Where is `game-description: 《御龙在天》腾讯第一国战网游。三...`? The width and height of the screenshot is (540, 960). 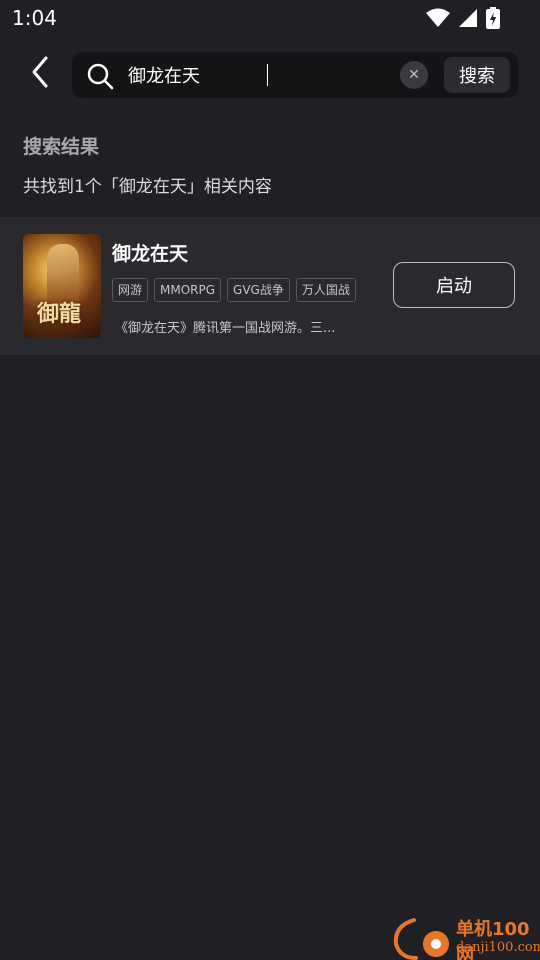 game-description: 《御龙在天》腾讯第一国战网游。三... is located at coordinates (225, 328).